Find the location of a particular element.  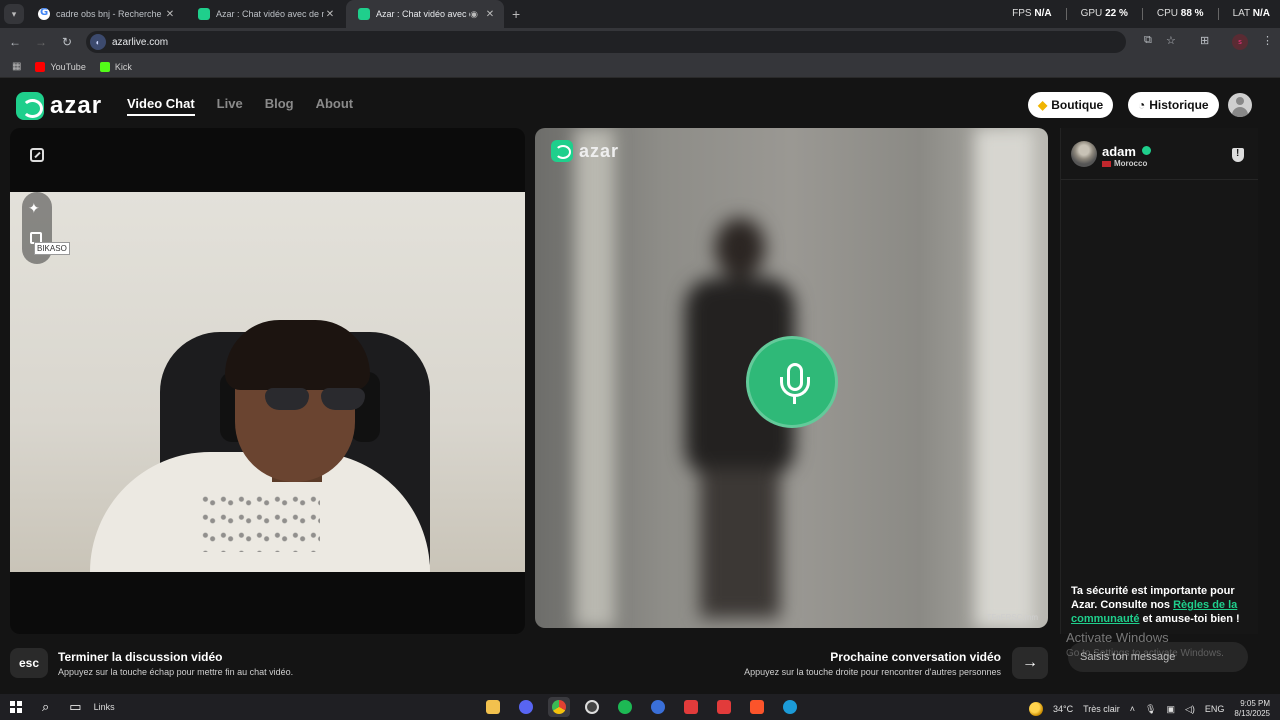

forward-arrow-icon: → is located at coordinates (41, 42).